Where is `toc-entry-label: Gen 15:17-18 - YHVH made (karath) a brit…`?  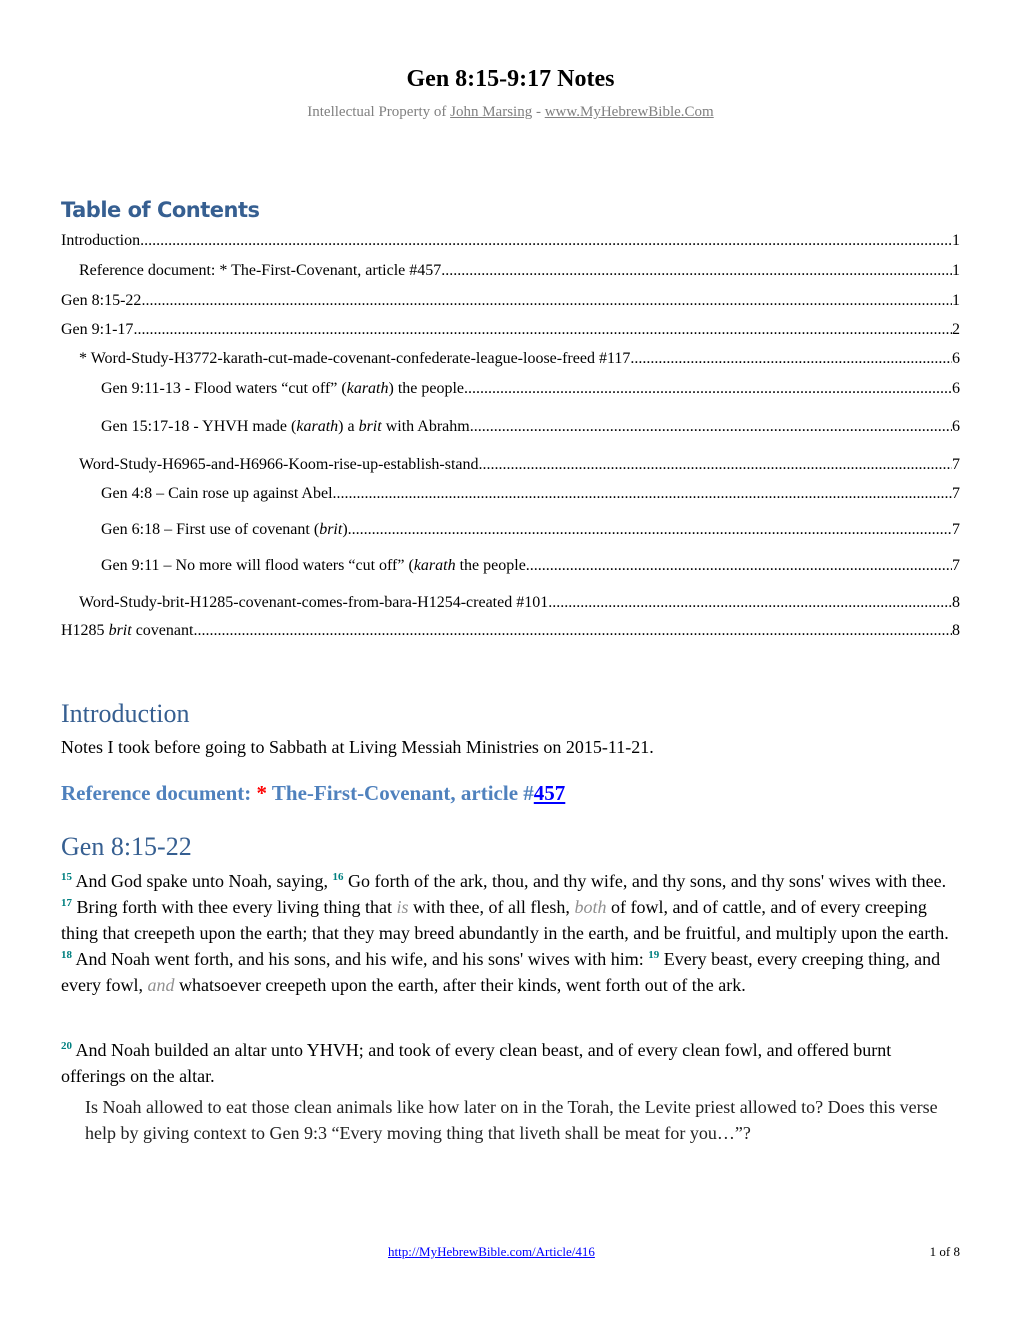
toc-entry-label: Gen 15:17-18 - YHVH made (karath) a brit… is located at coordinates (285, 427).